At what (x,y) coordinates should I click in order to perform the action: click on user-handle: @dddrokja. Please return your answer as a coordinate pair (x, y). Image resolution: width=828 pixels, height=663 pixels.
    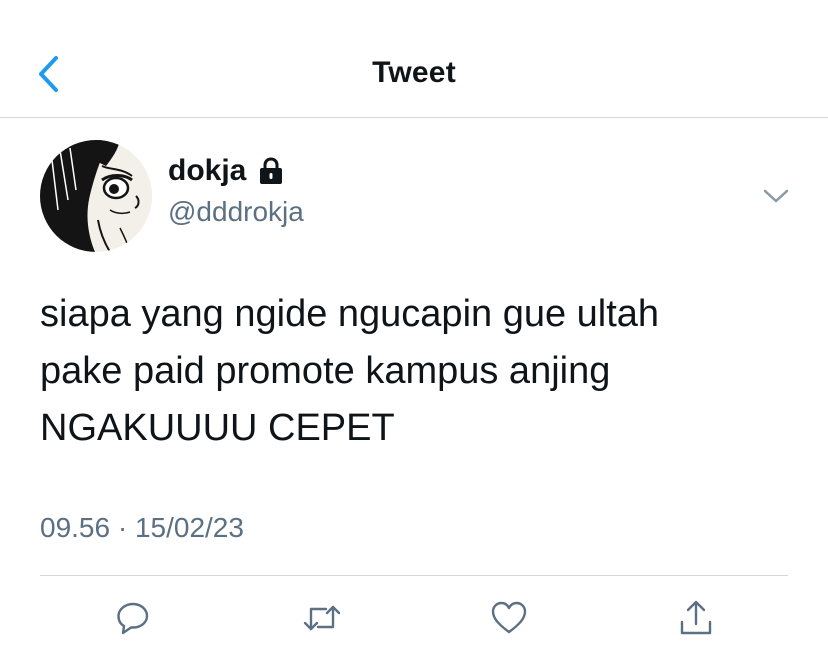
    Looking at the image, I should click on (236, 212).